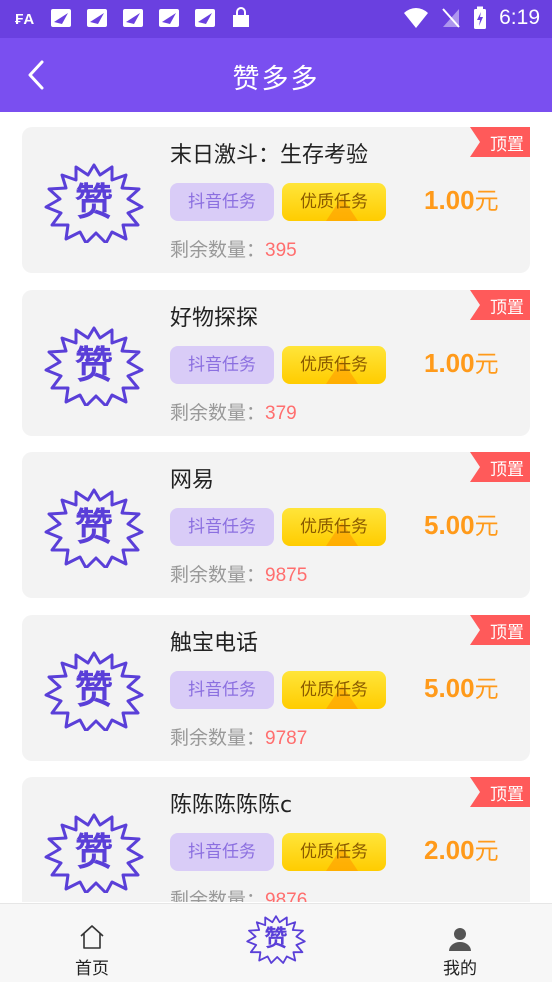  I want to click on no-signal-icon, so click(451, 18).